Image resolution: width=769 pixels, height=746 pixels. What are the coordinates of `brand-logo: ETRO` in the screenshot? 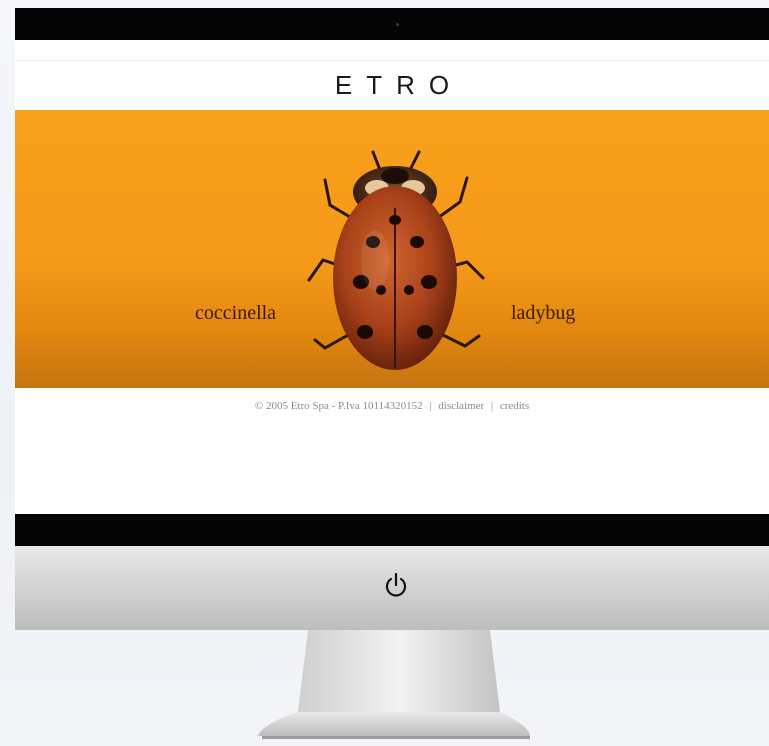 It's located at (392, 85).